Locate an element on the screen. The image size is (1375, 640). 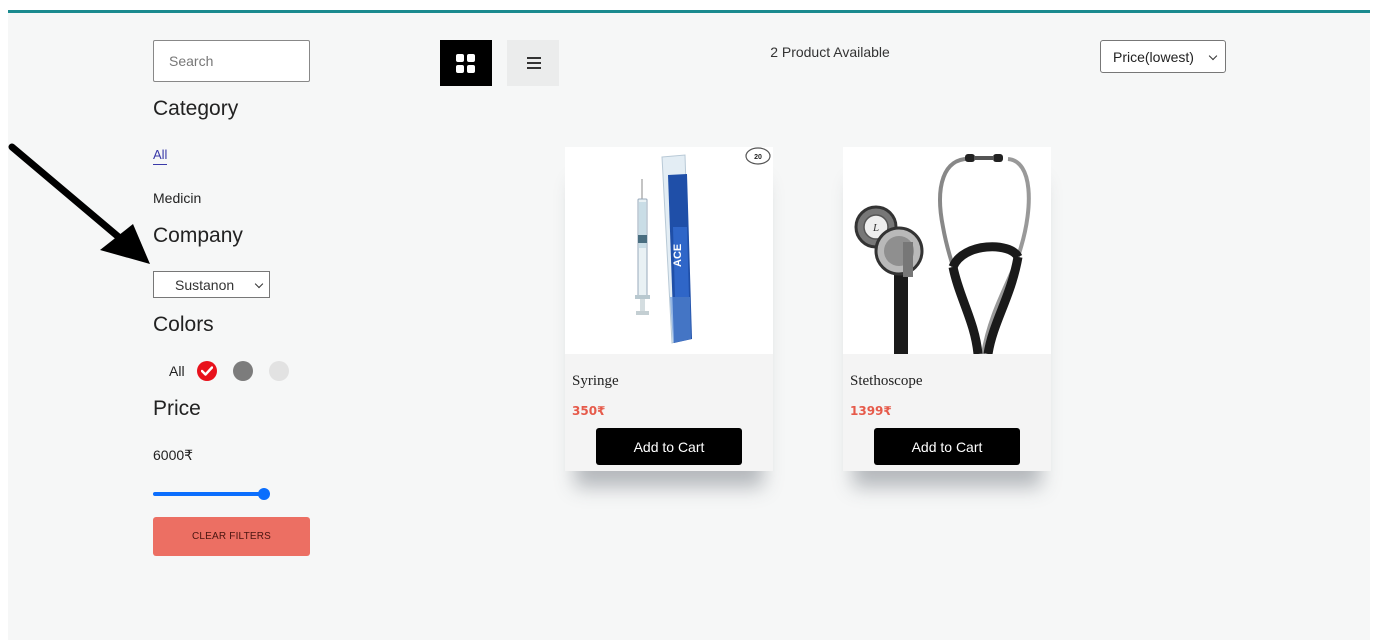
product-name: Syringe is located at coordinates (595, 381).